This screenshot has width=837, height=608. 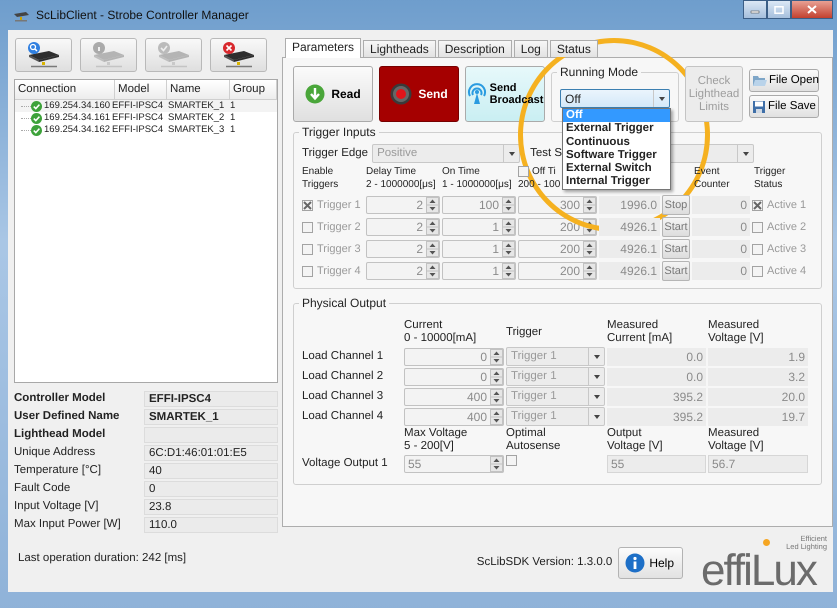 What do you see at coordinates (544, 171) in the screenshot?
I see `column-header: Off Ti` at bounding box center [544, 171].